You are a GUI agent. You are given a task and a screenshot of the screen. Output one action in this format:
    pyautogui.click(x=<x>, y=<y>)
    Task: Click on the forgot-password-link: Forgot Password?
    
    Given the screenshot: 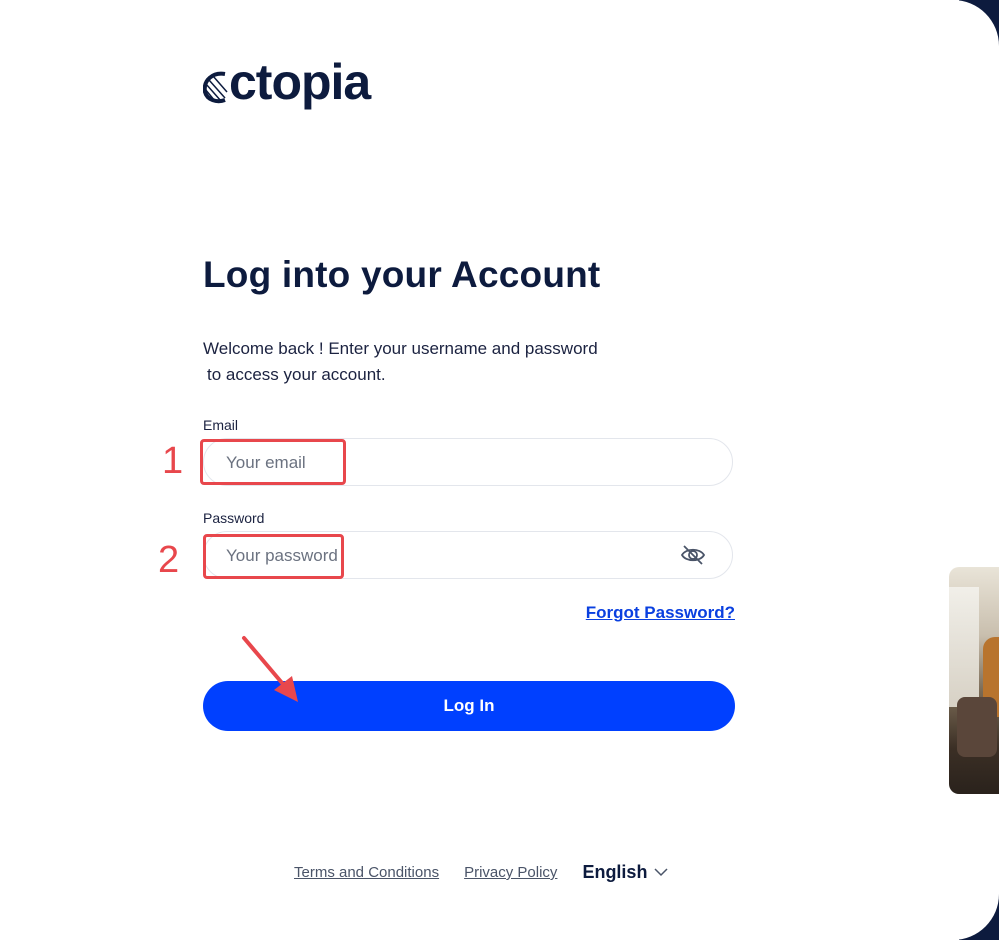 What is the action you would take?
    pyautogui.click(x=660, y=613)
    